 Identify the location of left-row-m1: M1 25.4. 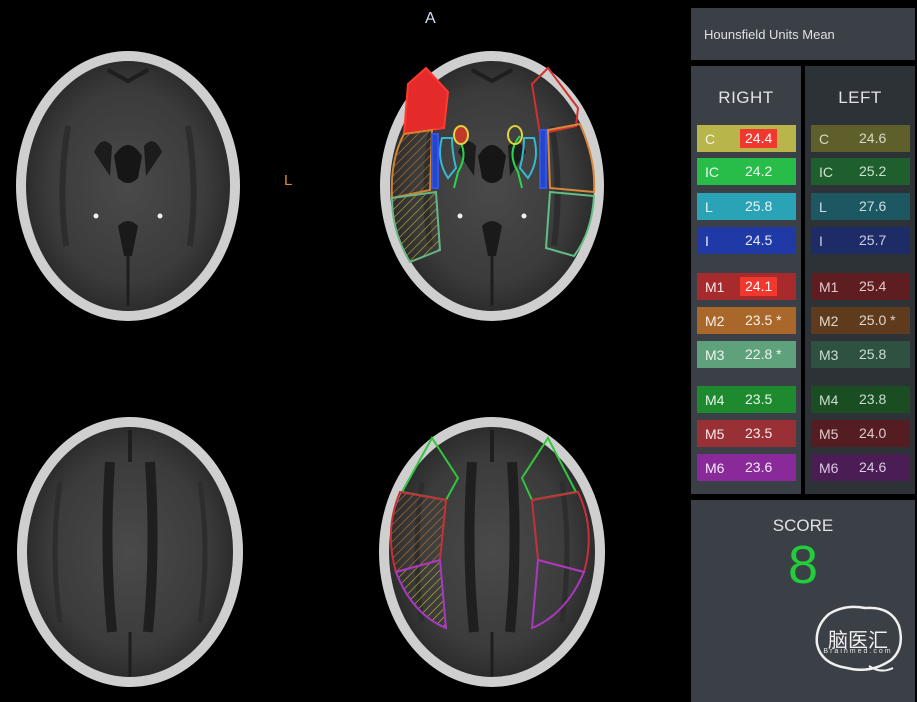
(860, 286).